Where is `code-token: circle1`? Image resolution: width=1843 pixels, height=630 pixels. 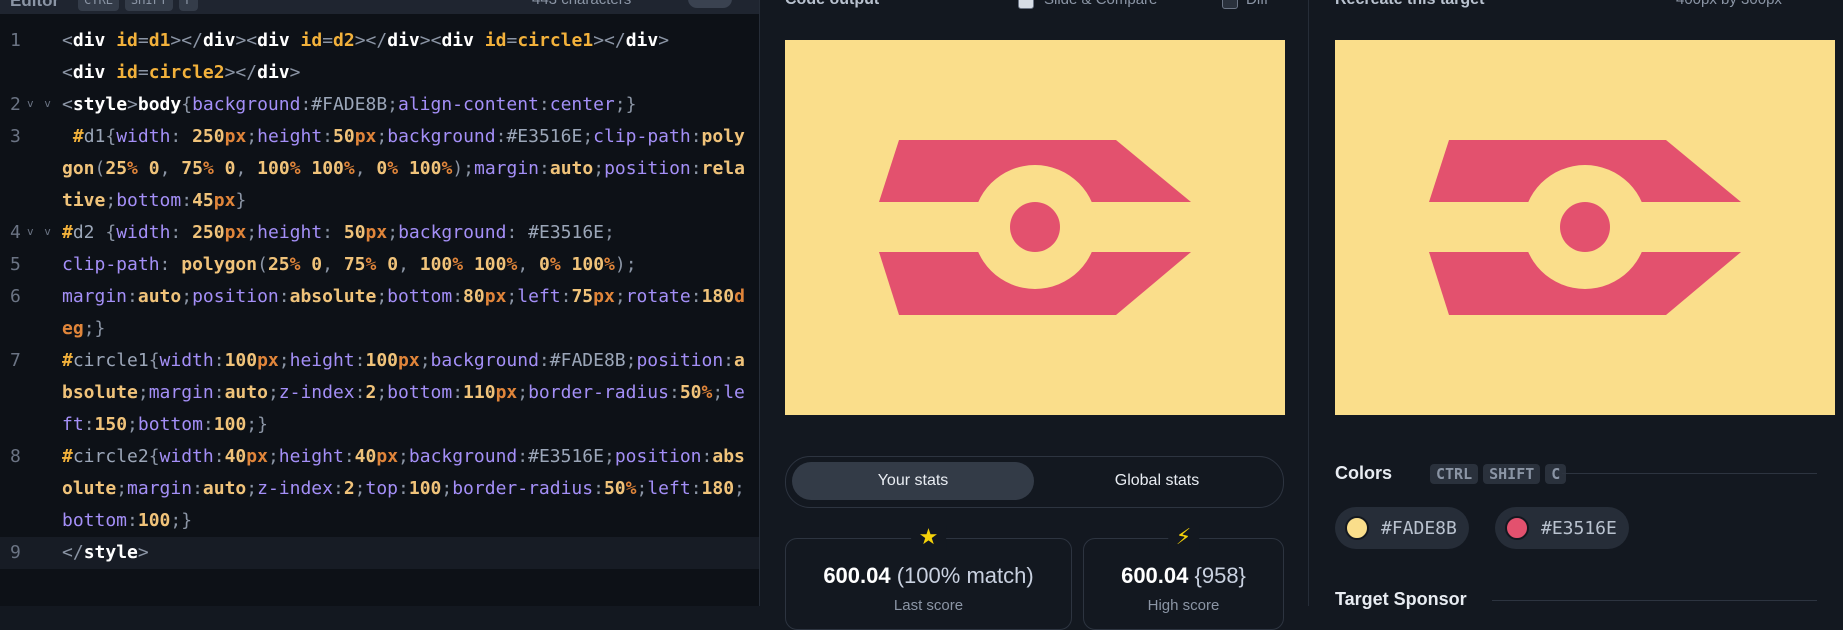
code-token: circle1 is located at coordinates (110, 360).